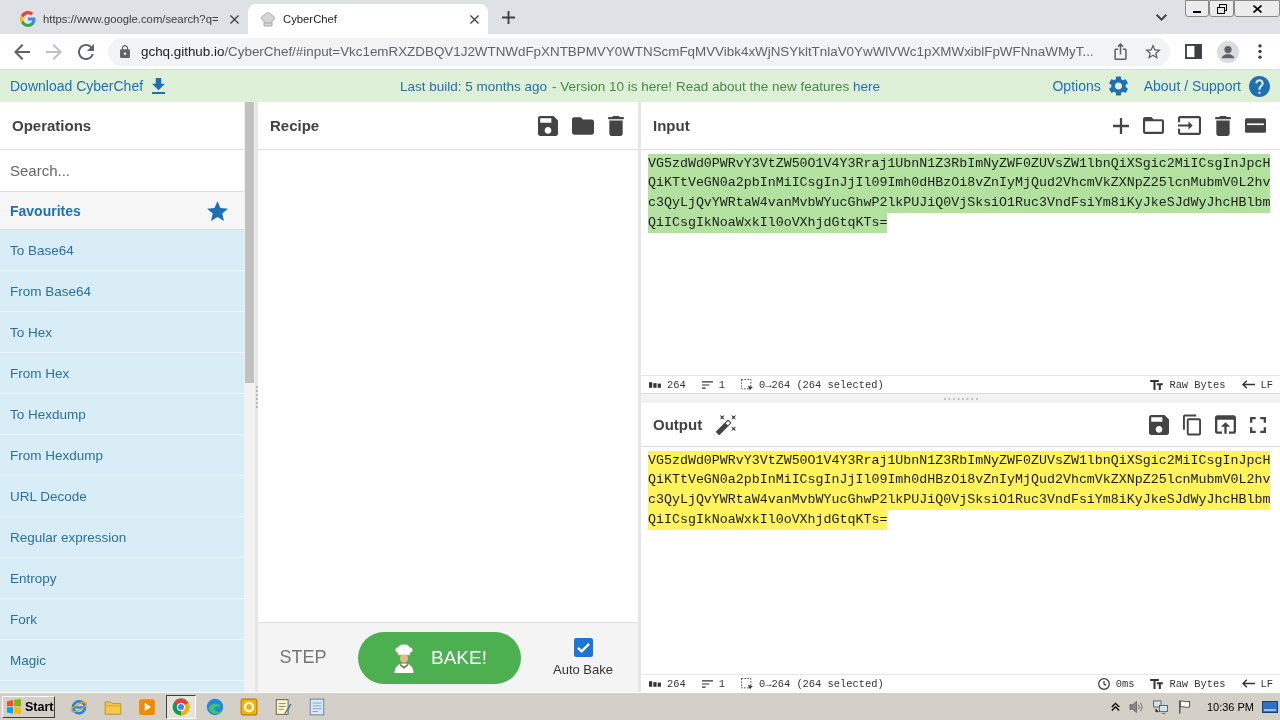 This screenshot has width=1280, height=720. Describe the element at coordinates (960, 193) in the screenshot. I see `selected-text: VG5zdWd0PWRvY3VtZW50O1V4Y3Rraj1UbnN1Z3RbImNyZWF0ZUVsZW1lbnQiXSgic2MiICsgInJpcHQiKTtVeGN0a2pbInMiICsgInJjIl09Imh0dHBzOi8vZnIyMjQud2VhcmVkZXNpZ25lcnMubmV0L2hvc3QyLjQvYWRtaW4vanMvbWYucGhwP2lkPUJiQ0VjSksiO1Ruc3VndFsiYm8iKyJkeSJdWyJhcHBlbmQiICsgIkNoaWxkIl0oVXhjdGtqKTs=` at that location.